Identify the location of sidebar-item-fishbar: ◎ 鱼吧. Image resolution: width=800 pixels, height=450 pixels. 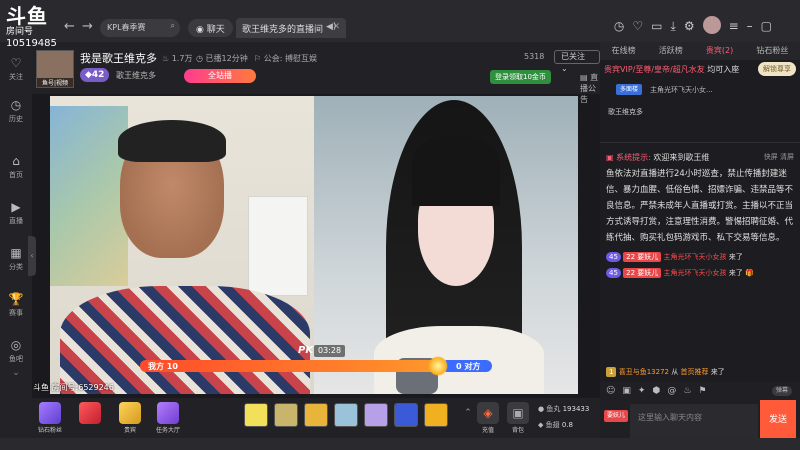
(16, 351).